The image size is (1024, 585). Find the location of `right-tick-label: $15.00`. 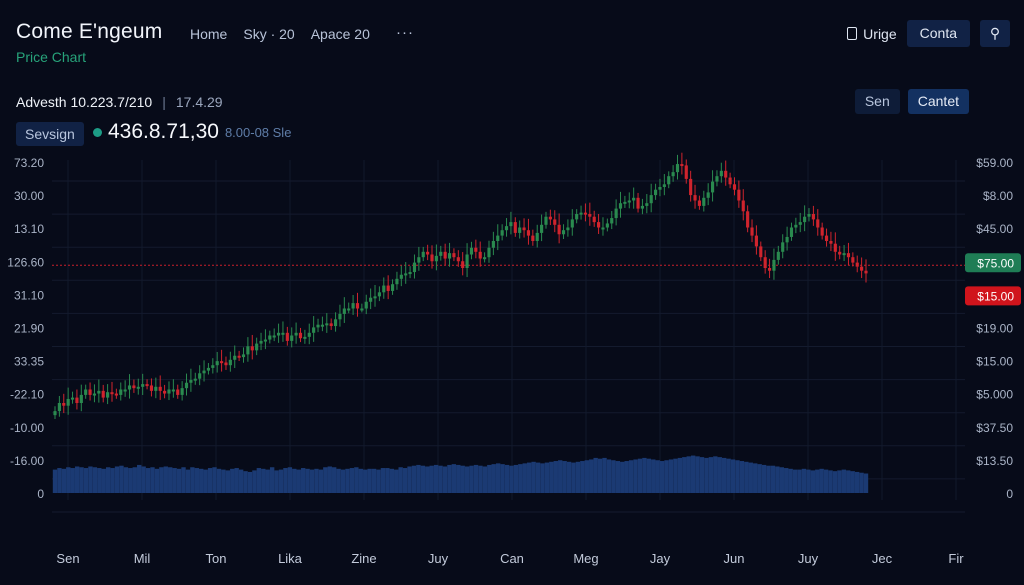

right-tick-label: $15.00 is located at coordinates (994, 362).